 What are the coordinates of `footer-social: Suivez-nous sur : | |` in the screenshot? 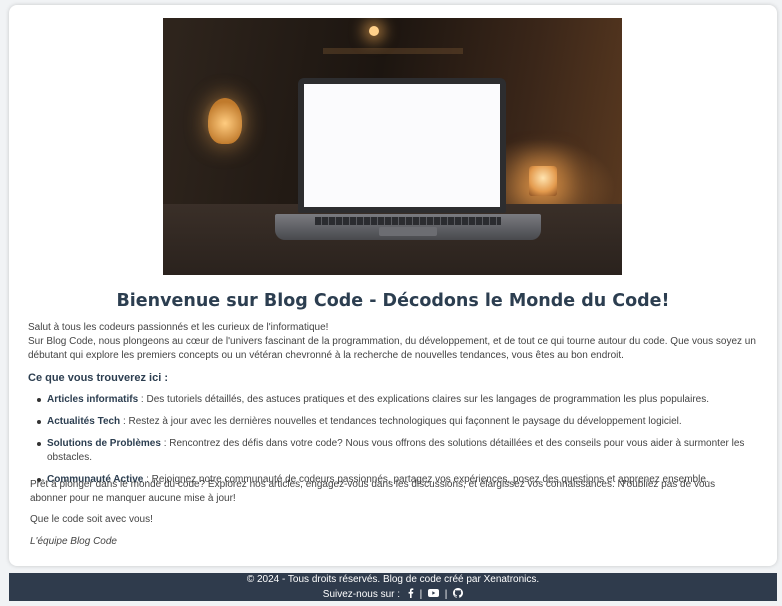 It's located at (393, 594).